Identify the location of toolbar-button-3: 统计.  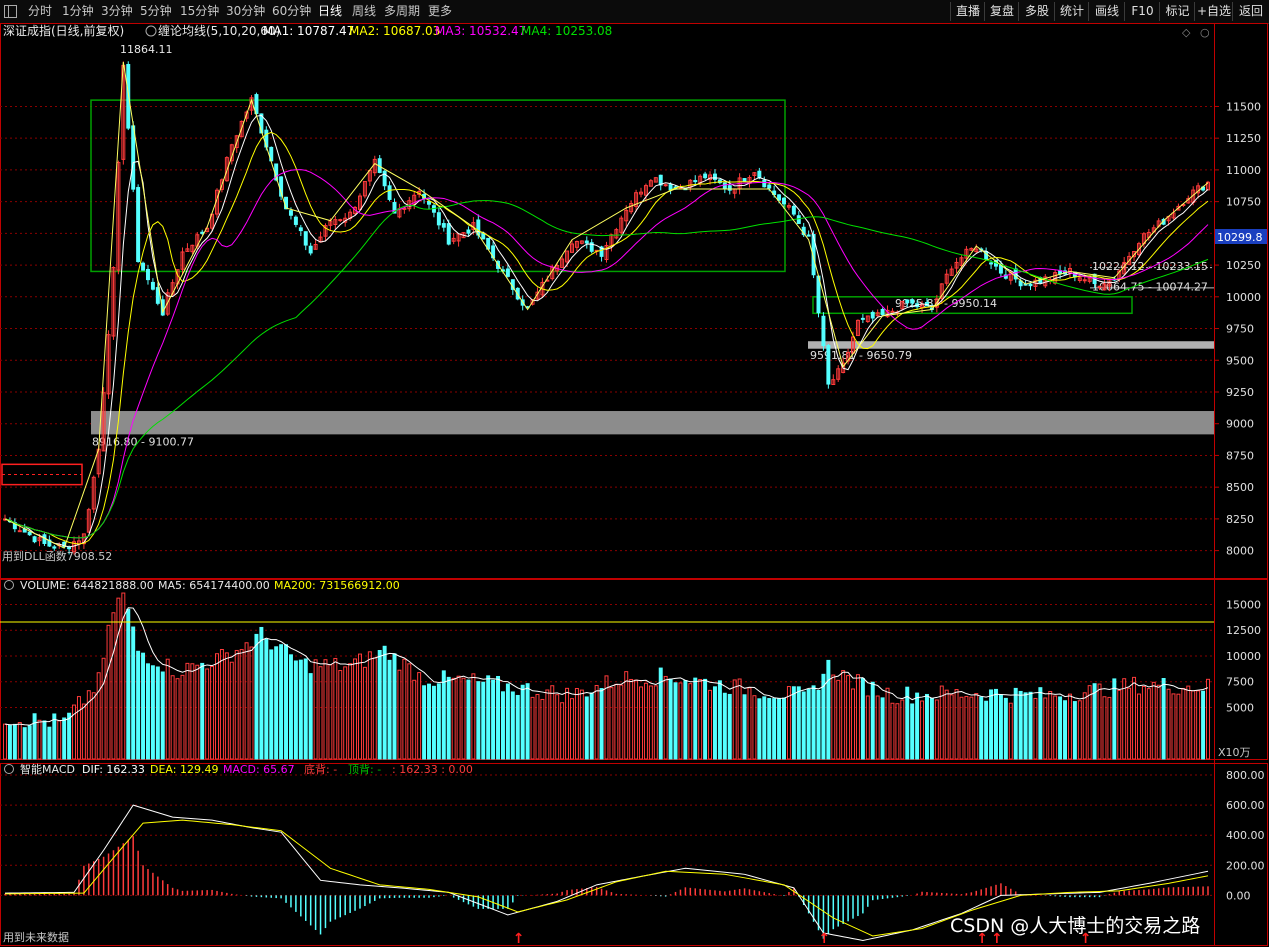
(1071, 11).